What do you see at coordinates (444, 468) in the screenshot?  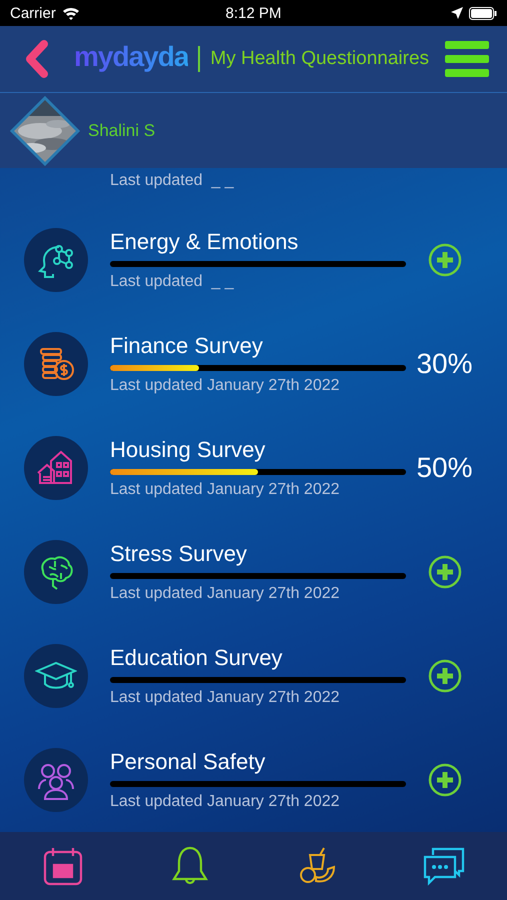 I see `percent-label: 50%` at bounding box center [444, 468].